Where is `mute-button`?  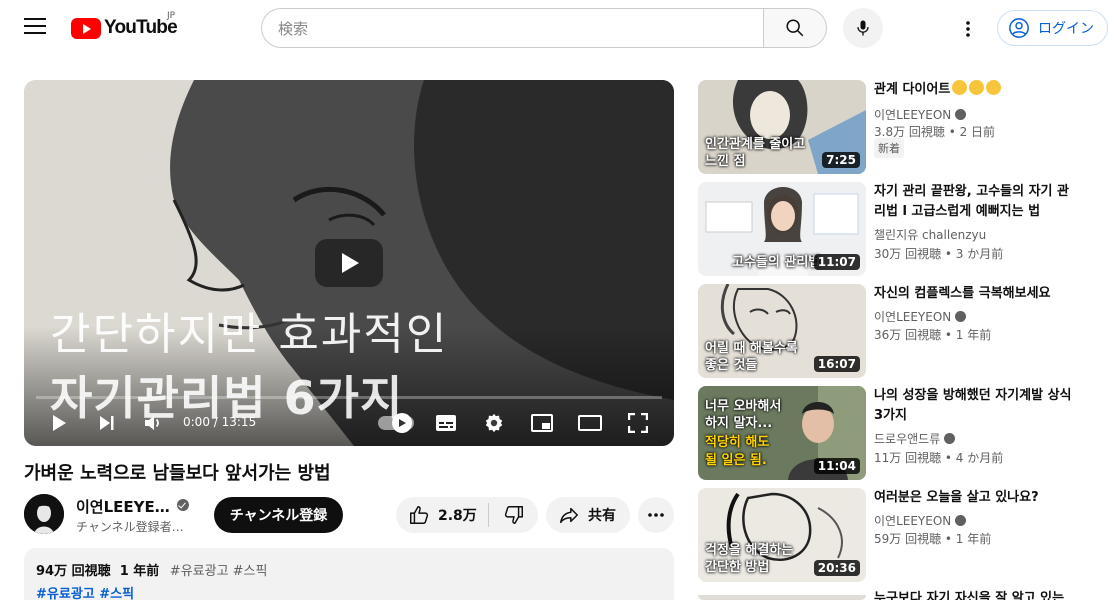 mute-button is located at coordinates (153, 423).